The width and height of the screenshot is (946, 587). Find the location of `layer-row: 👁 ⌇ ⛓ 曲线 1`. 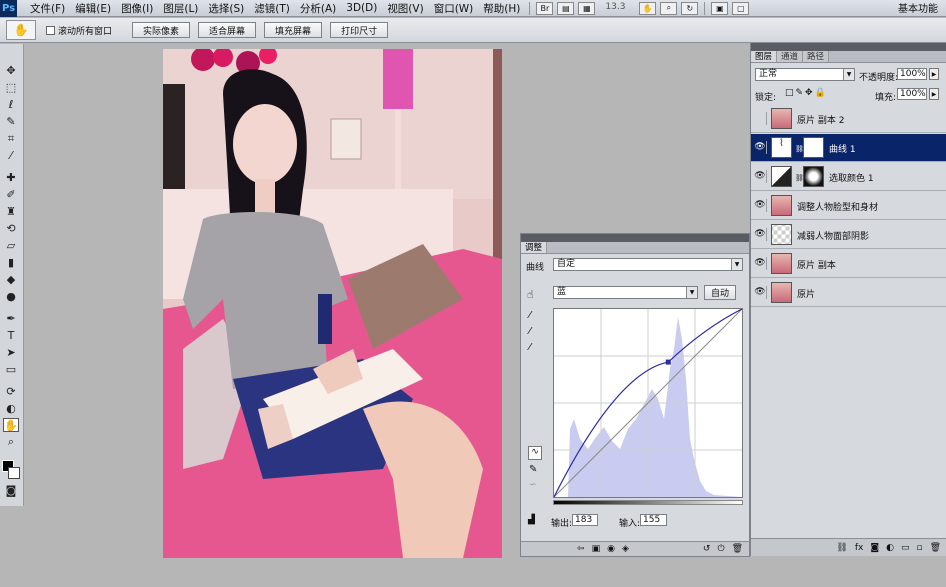

layer-row: 👁 ⌇ ⛓ 曲线 1 is located at coordinates (848, 148).